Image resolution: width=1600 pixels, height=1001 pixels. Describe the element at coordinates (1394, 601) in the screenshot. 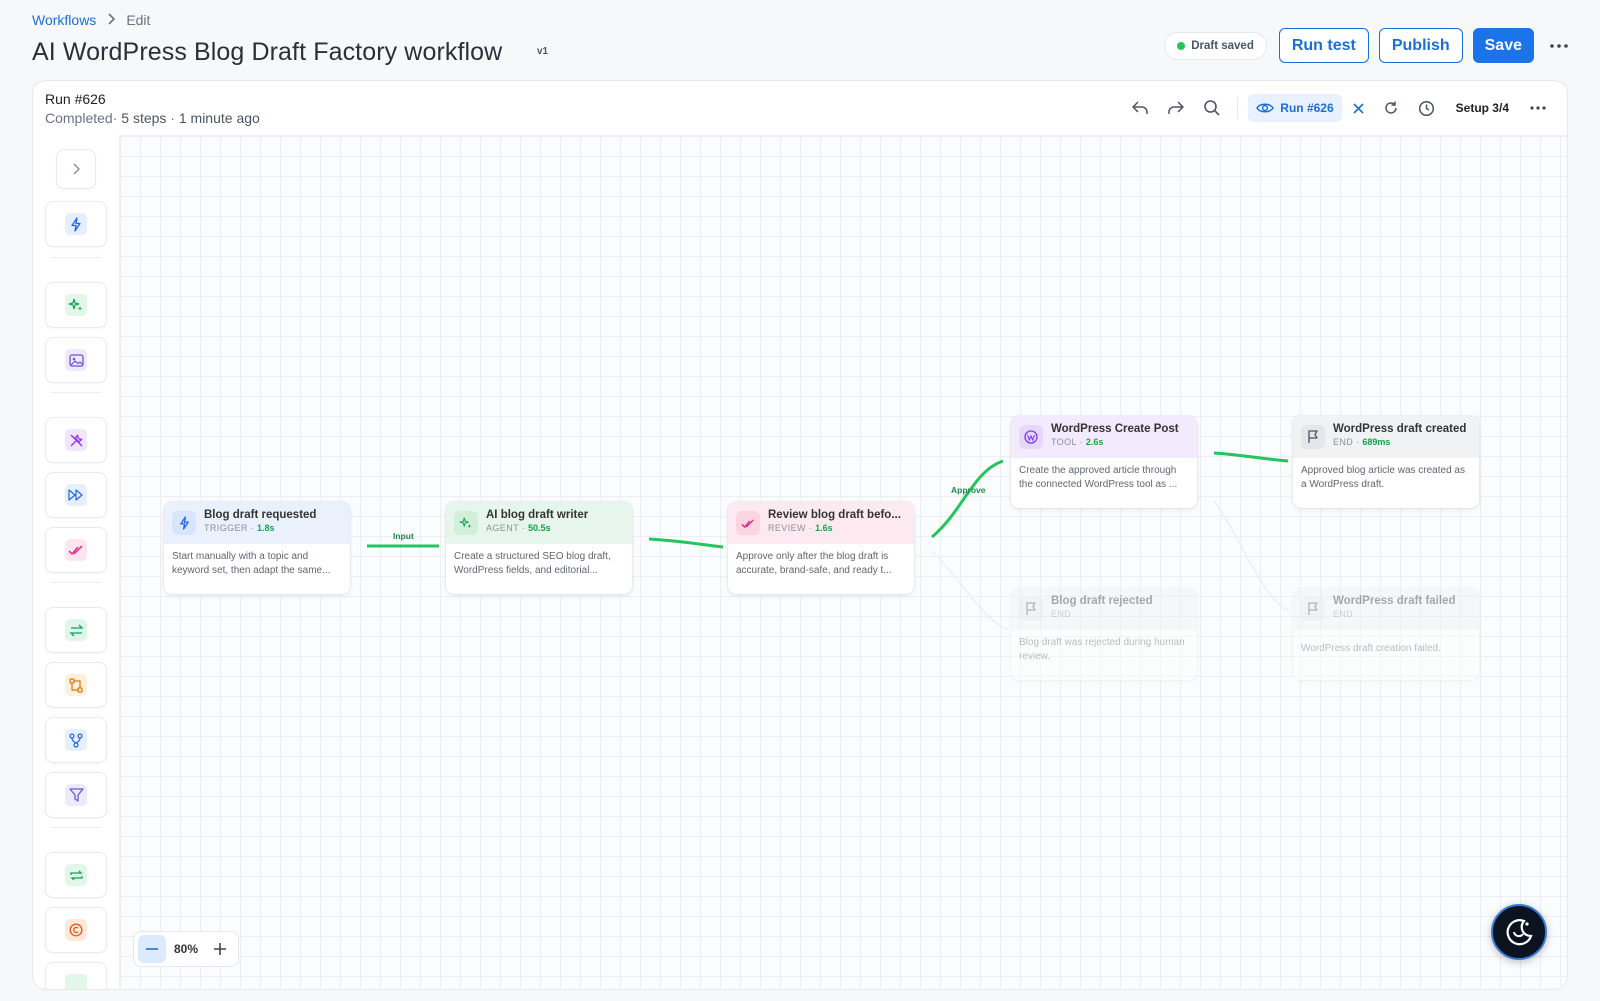

I see `node-title: WordPress draft failed` at that location.